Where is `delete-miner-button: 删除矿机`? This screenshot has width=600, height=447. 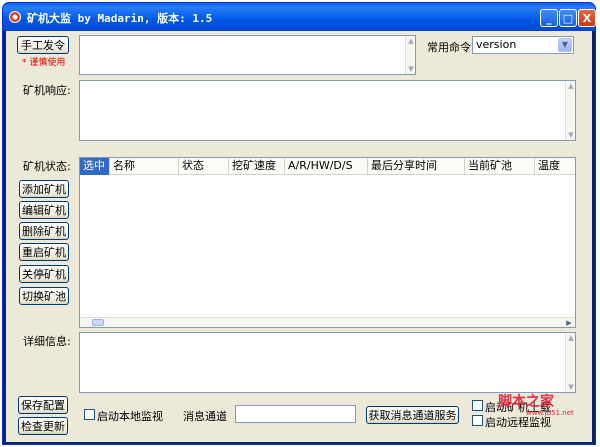 delete-miner-button: 删除矿机 is located at coordinates (44, 231).